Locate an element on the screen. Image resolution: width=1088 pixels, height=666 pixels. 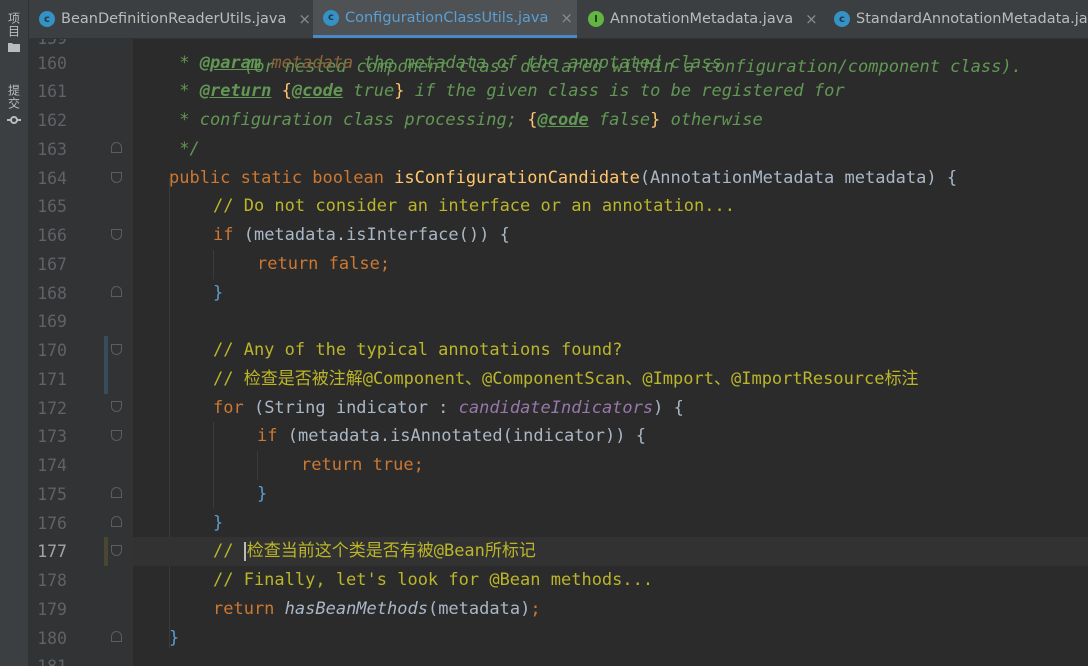
line-number: 165 is located at coordinates (52, 206).